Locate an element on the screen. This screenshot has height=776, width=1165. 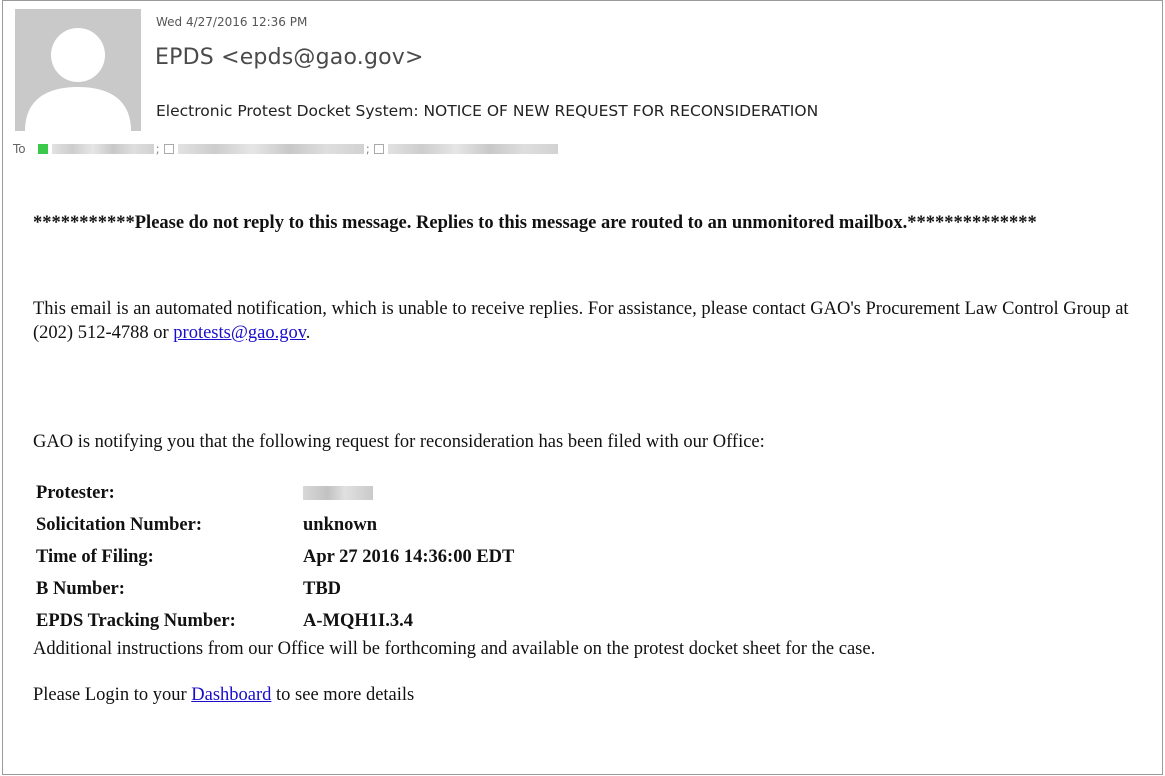
login-suffix: to see more details is located at coordinates (343, 695).